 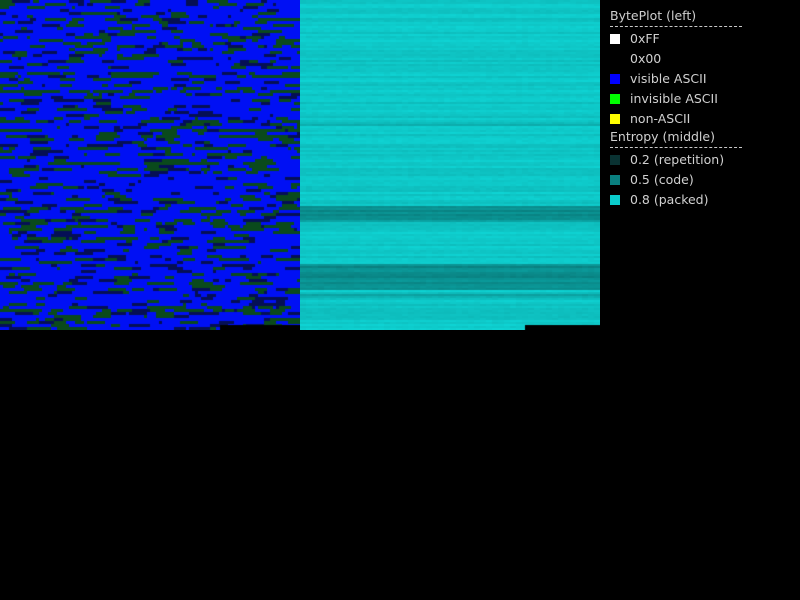 I want to click on legend-title-byteplot: BytePlot (left), so click(x=676, y=17).